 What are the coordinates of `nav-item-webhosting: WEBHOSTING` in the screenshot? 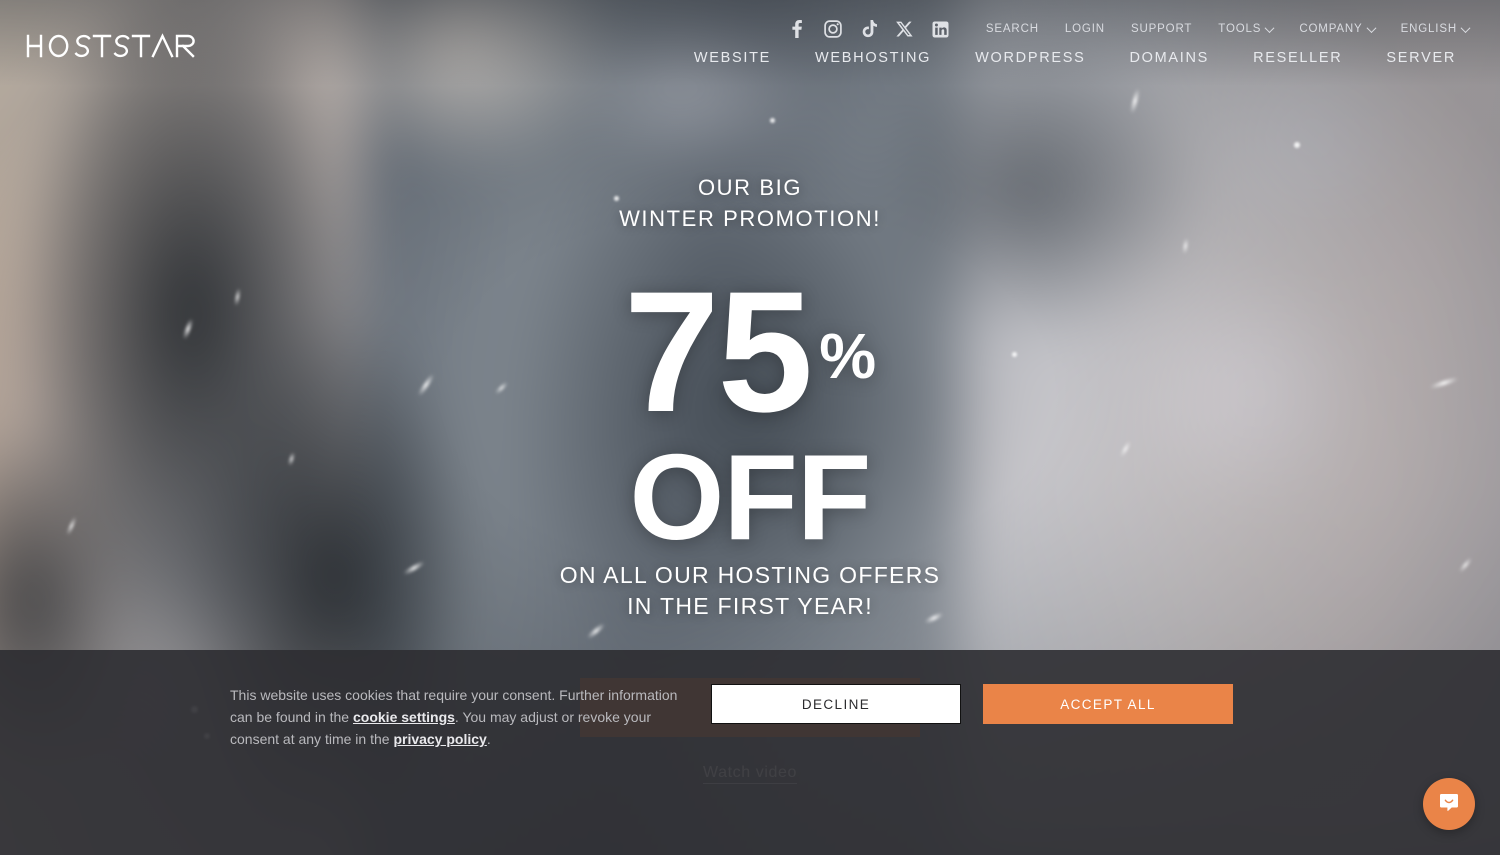 It's located at (873, 58).